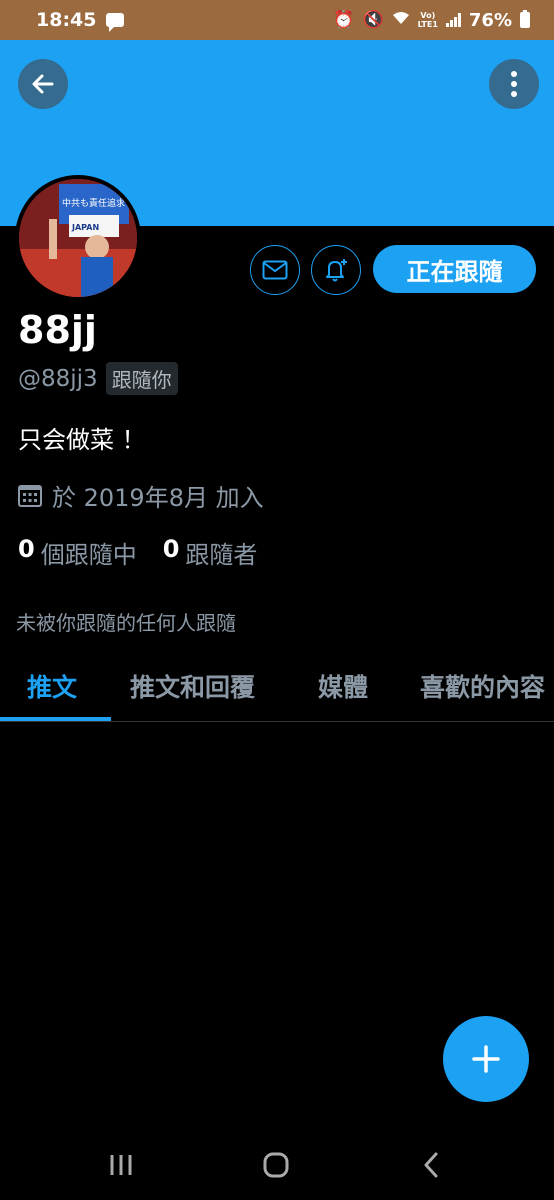  I want to click on envelope-icon, so click(275, 270).